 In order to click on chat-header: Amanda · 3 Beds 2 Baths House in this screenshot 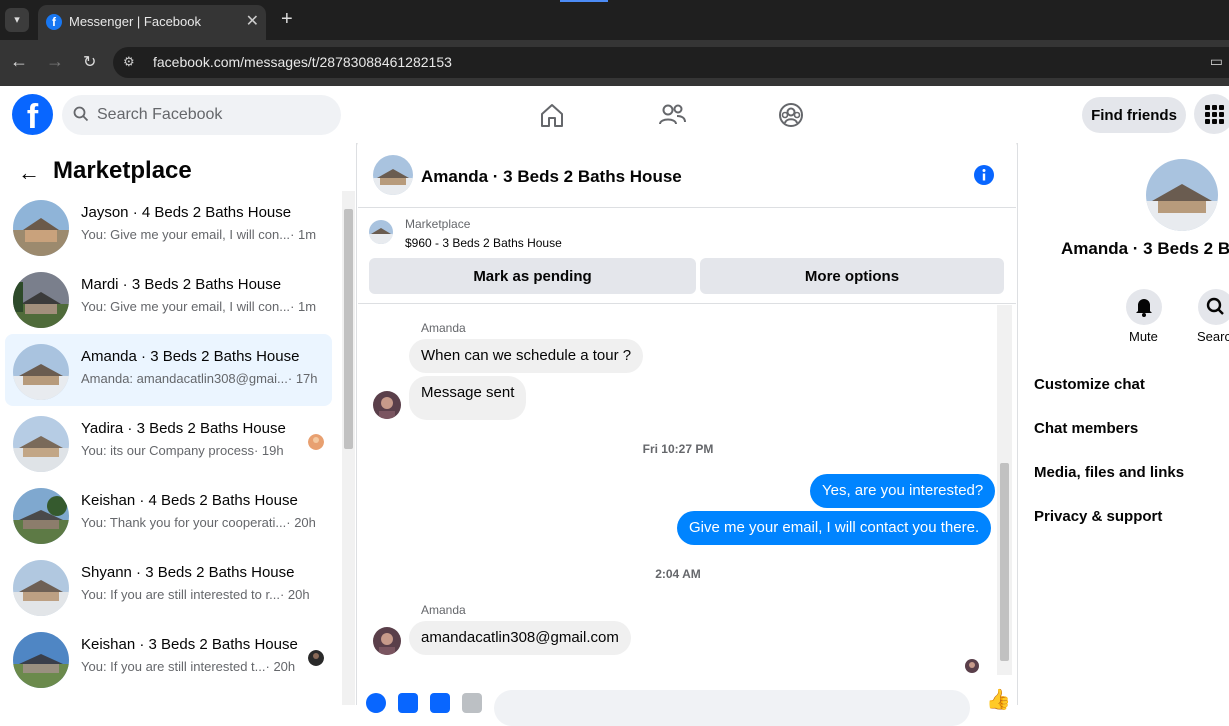, I will do `click(687, 175)`.